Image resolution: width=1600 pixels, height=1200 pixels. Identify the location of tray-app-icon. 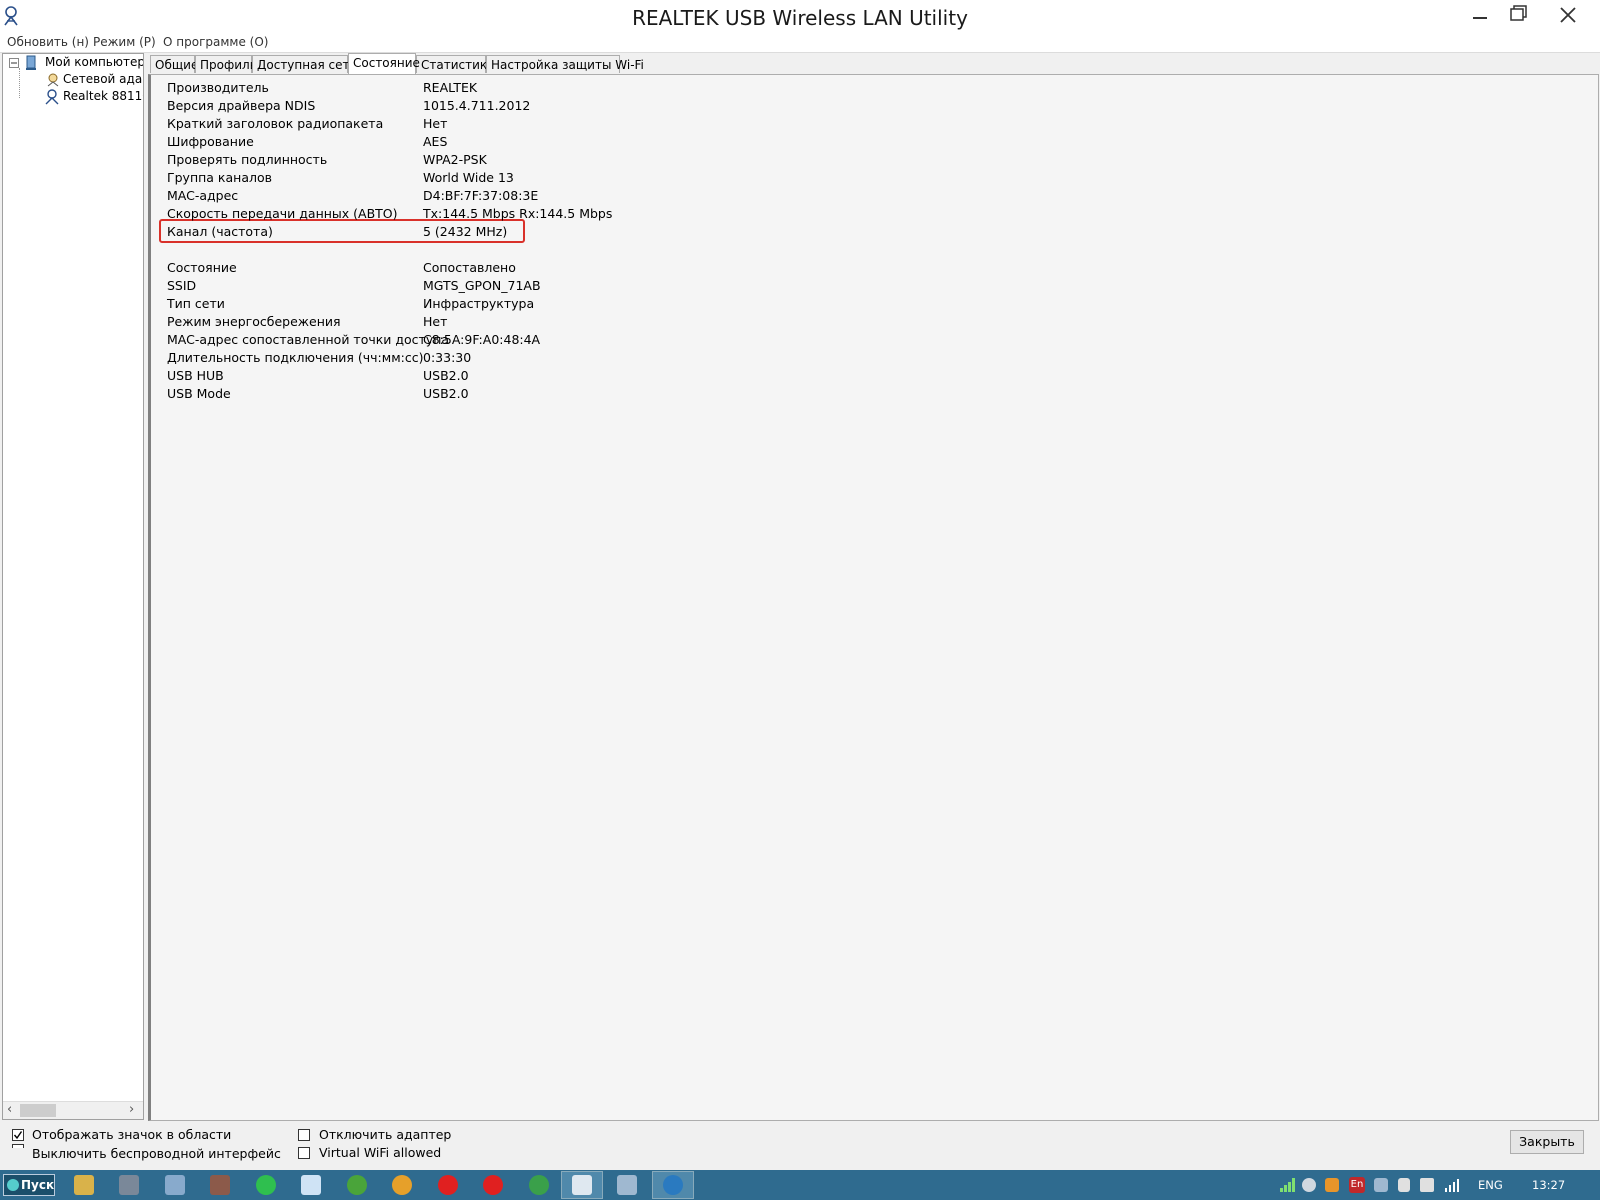
(1309, 1185).